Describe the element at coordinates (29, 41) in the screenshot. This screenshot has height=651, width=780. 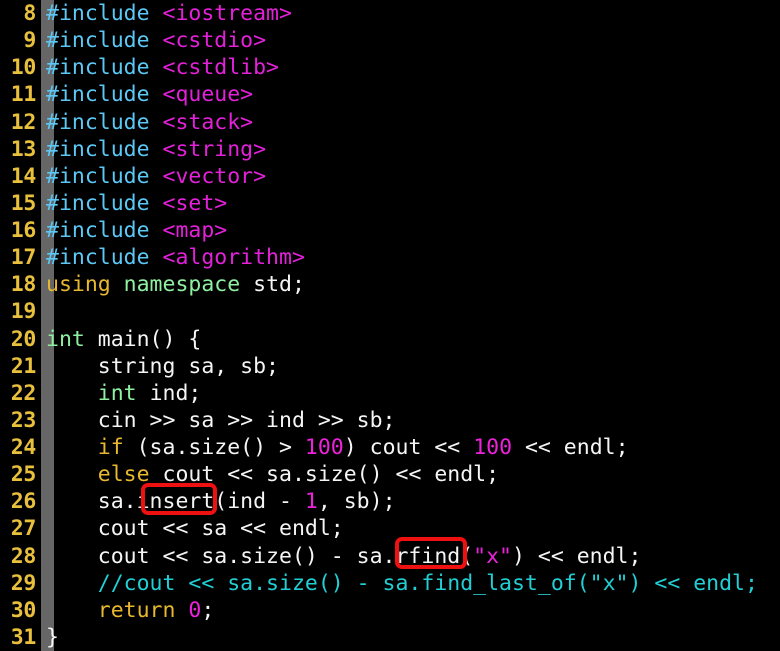
I see `line-number: 9` at that location.